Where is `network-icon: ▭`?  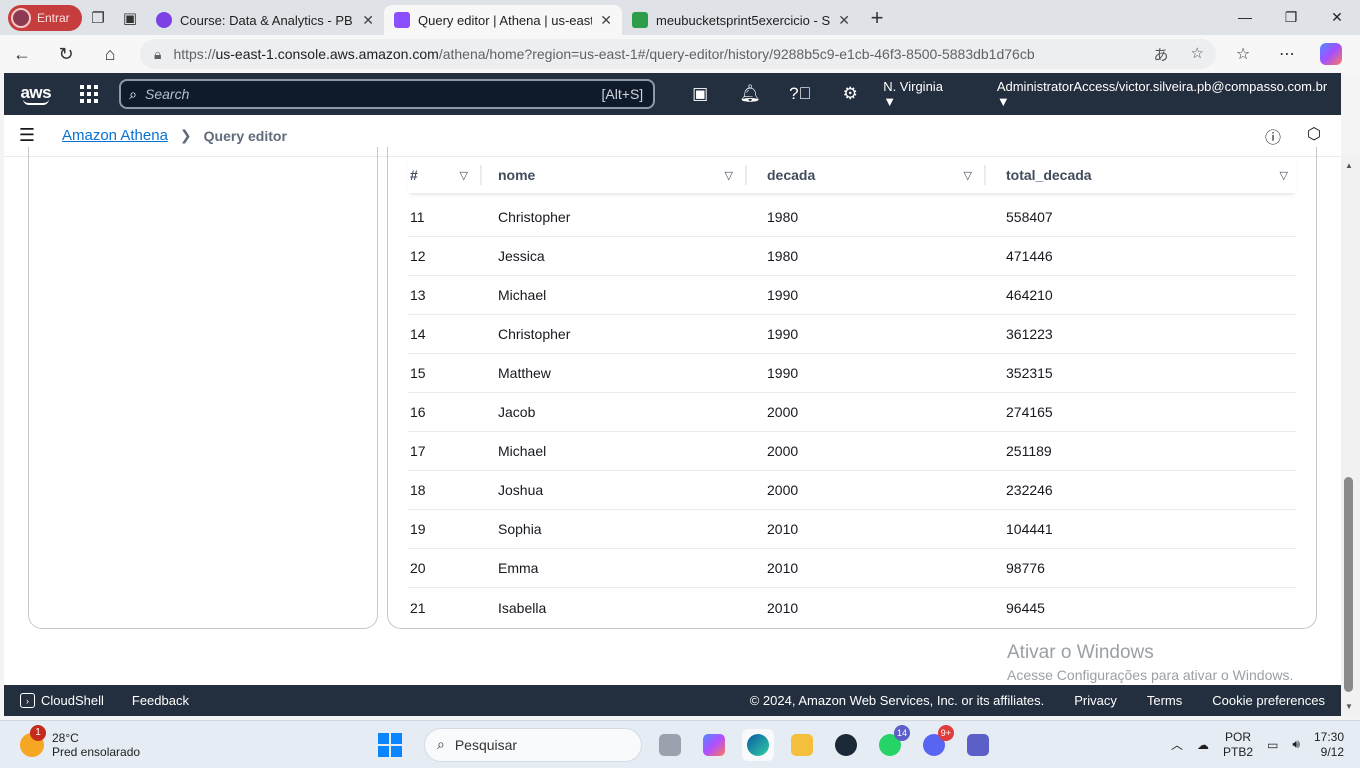 network-icon: ▭ is located at coordinates (1272, 745).